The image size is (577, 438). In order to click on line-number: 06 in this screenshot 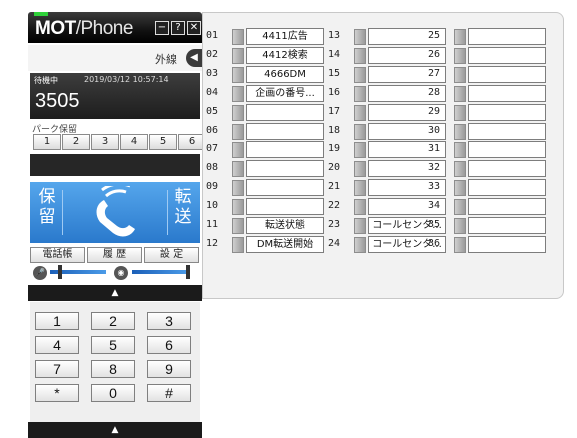, I will do `click(212, 130)`.